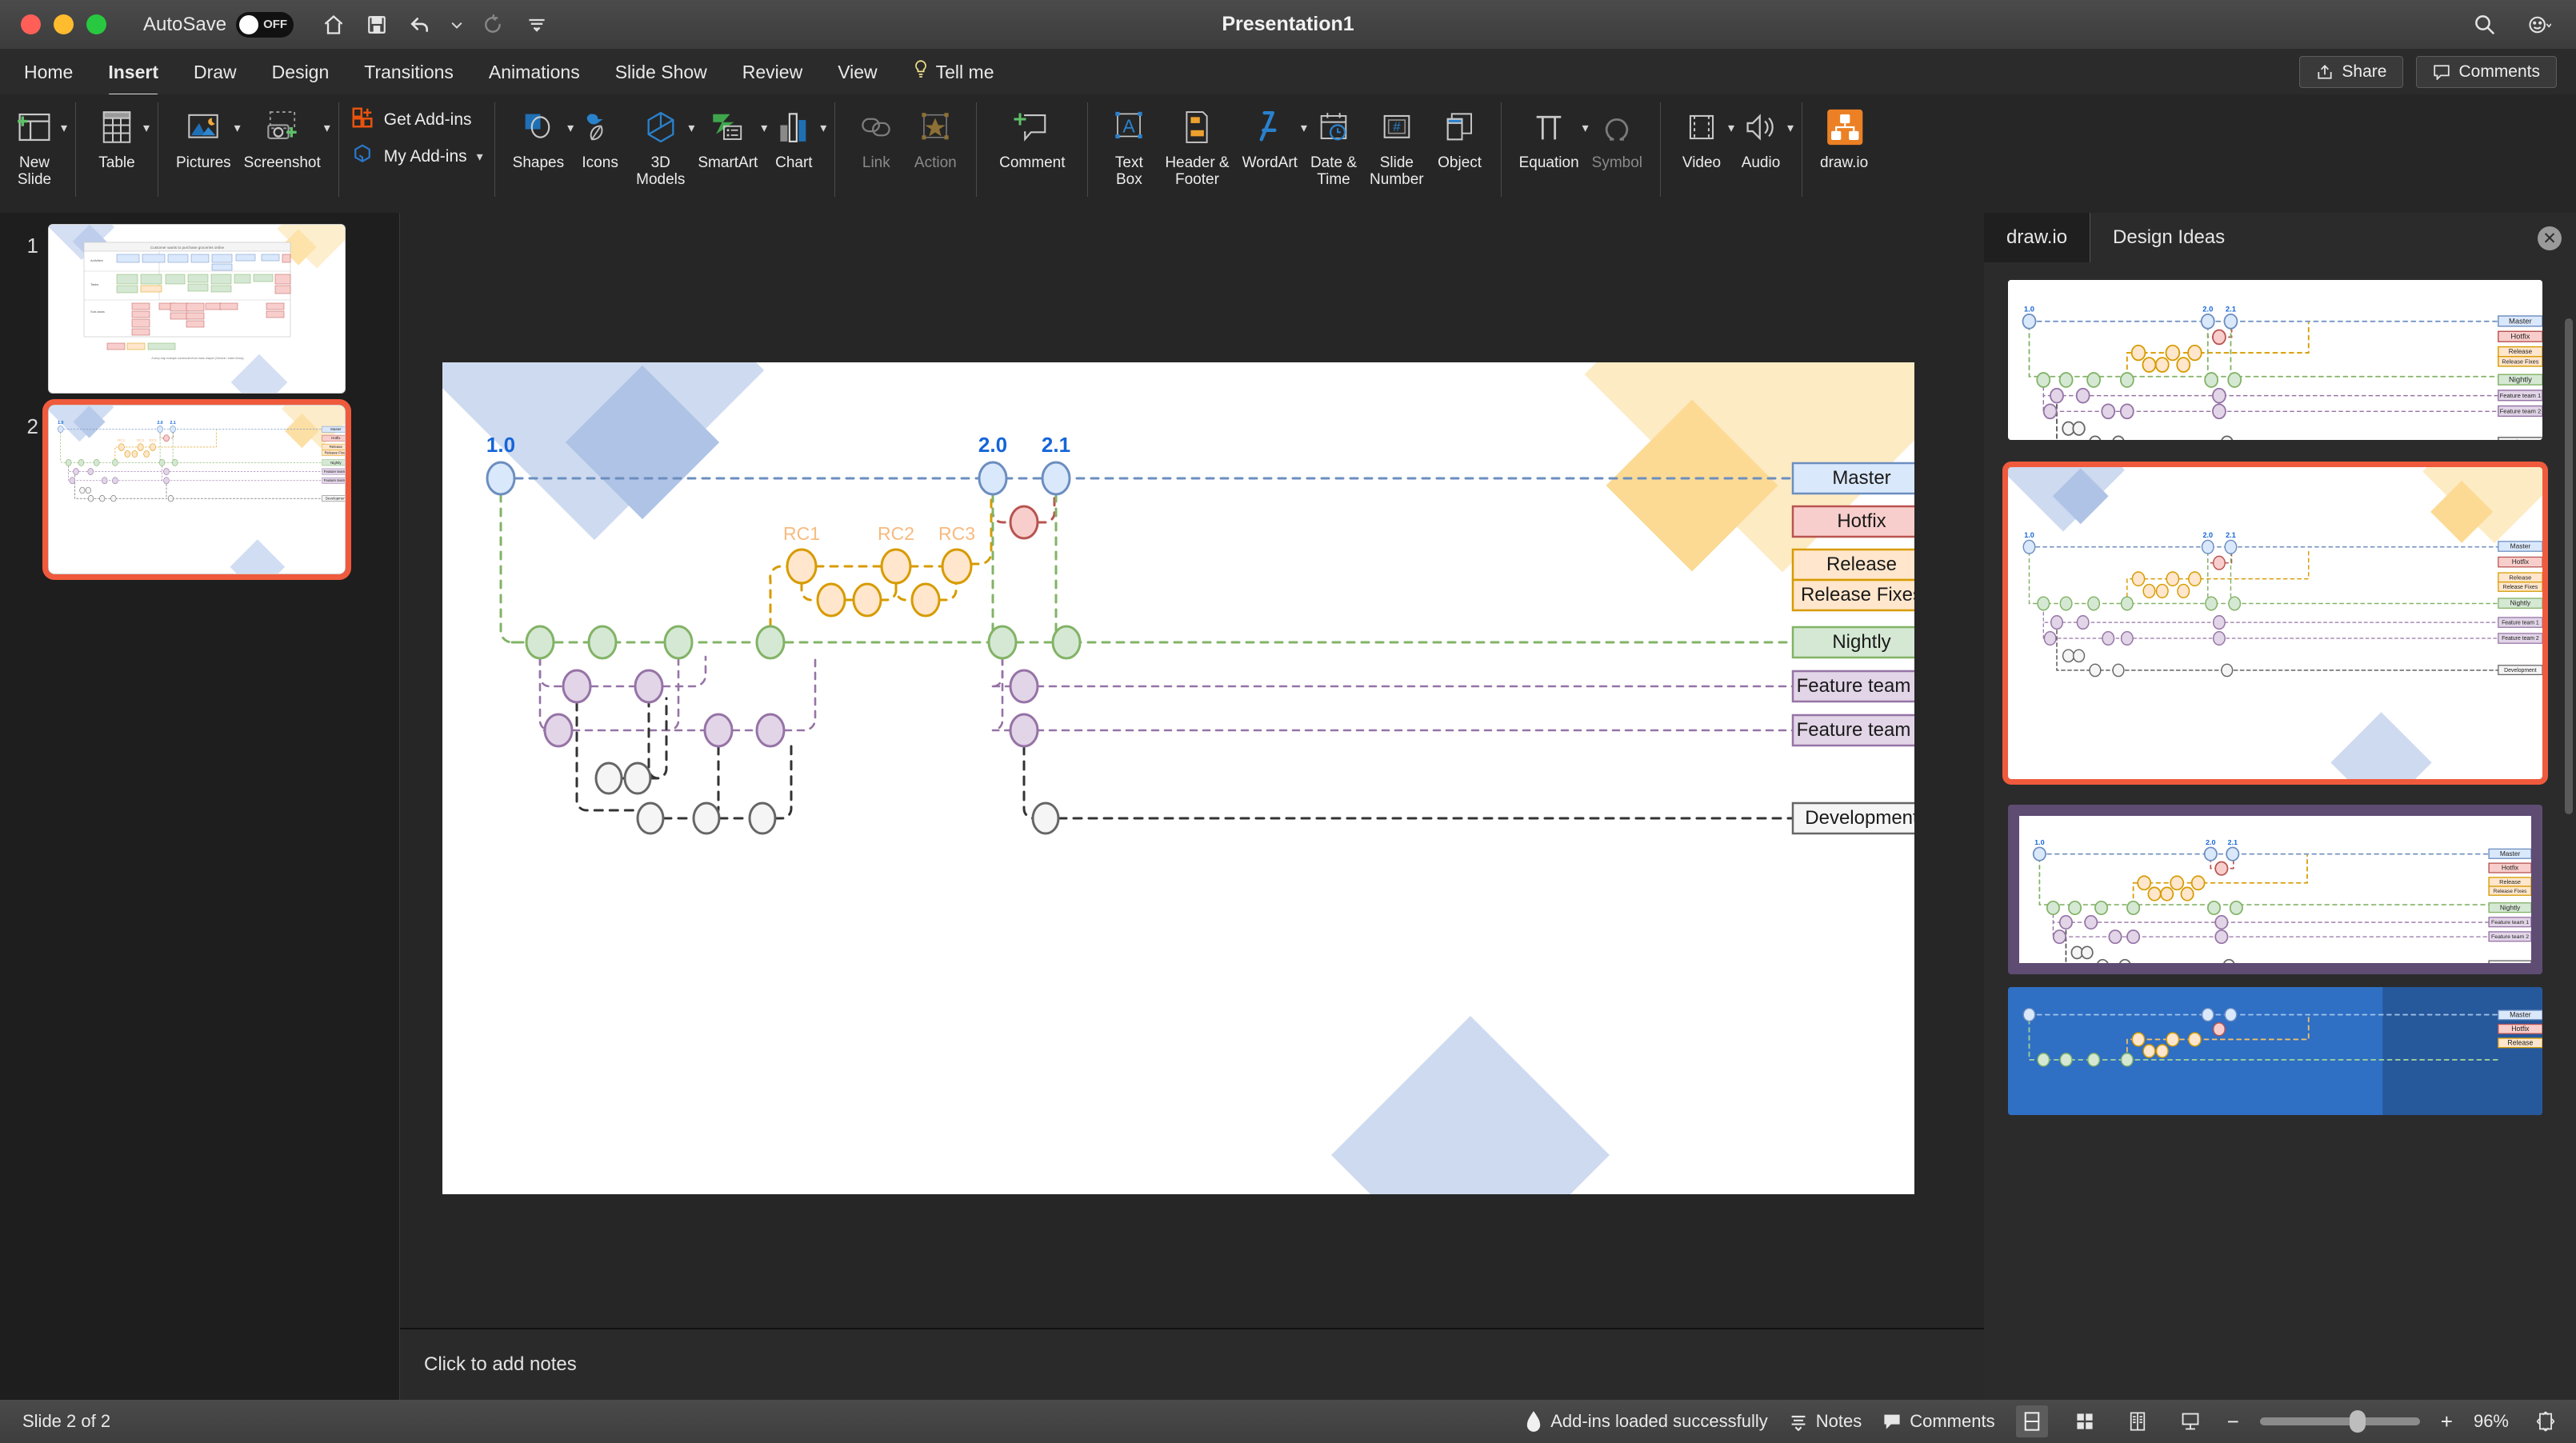 This screenshot has width=2576, height=1443. What do you see at coordinates (36, 141) in the screenshot?
I see `new-slide-button: ▾ New Slide` at bounding box center [36, 141].